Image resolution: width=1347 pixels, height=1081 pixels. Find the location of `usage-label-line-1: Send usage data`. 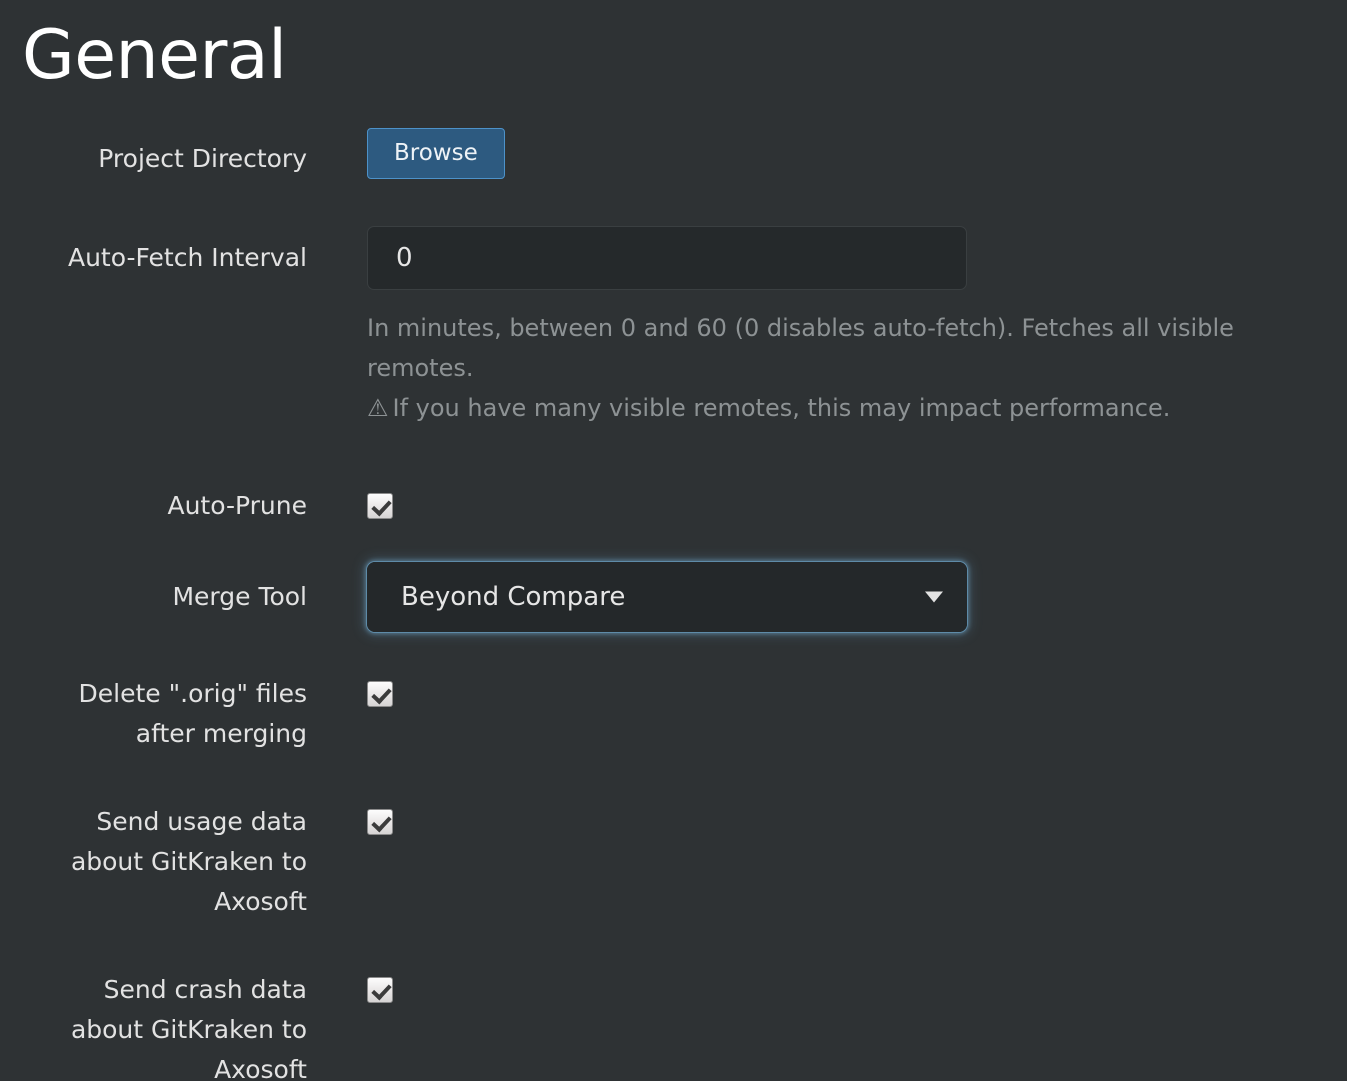

usage-label-line-1: Send usage data is located at coordinates (201, 821).